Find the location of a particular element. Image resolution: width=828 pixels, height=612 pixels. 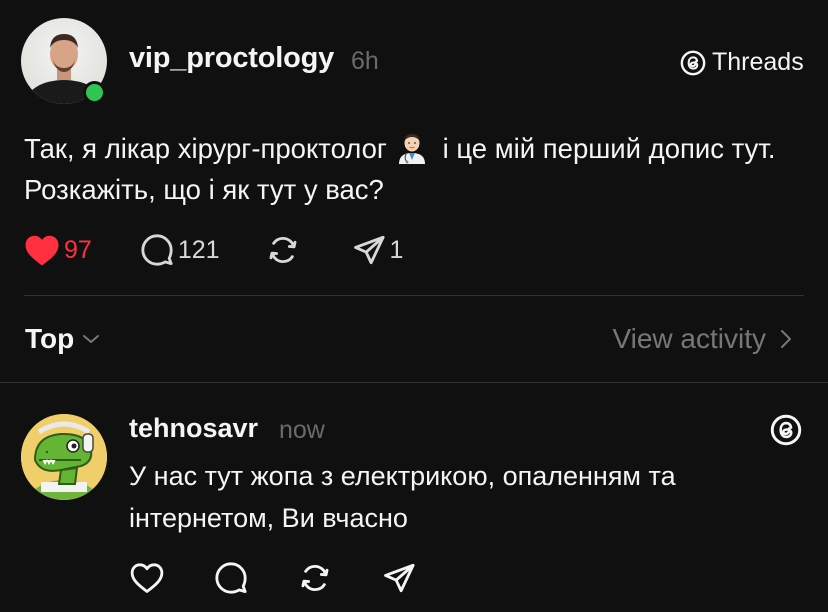

repost-button is located at coordinates (283, 250).